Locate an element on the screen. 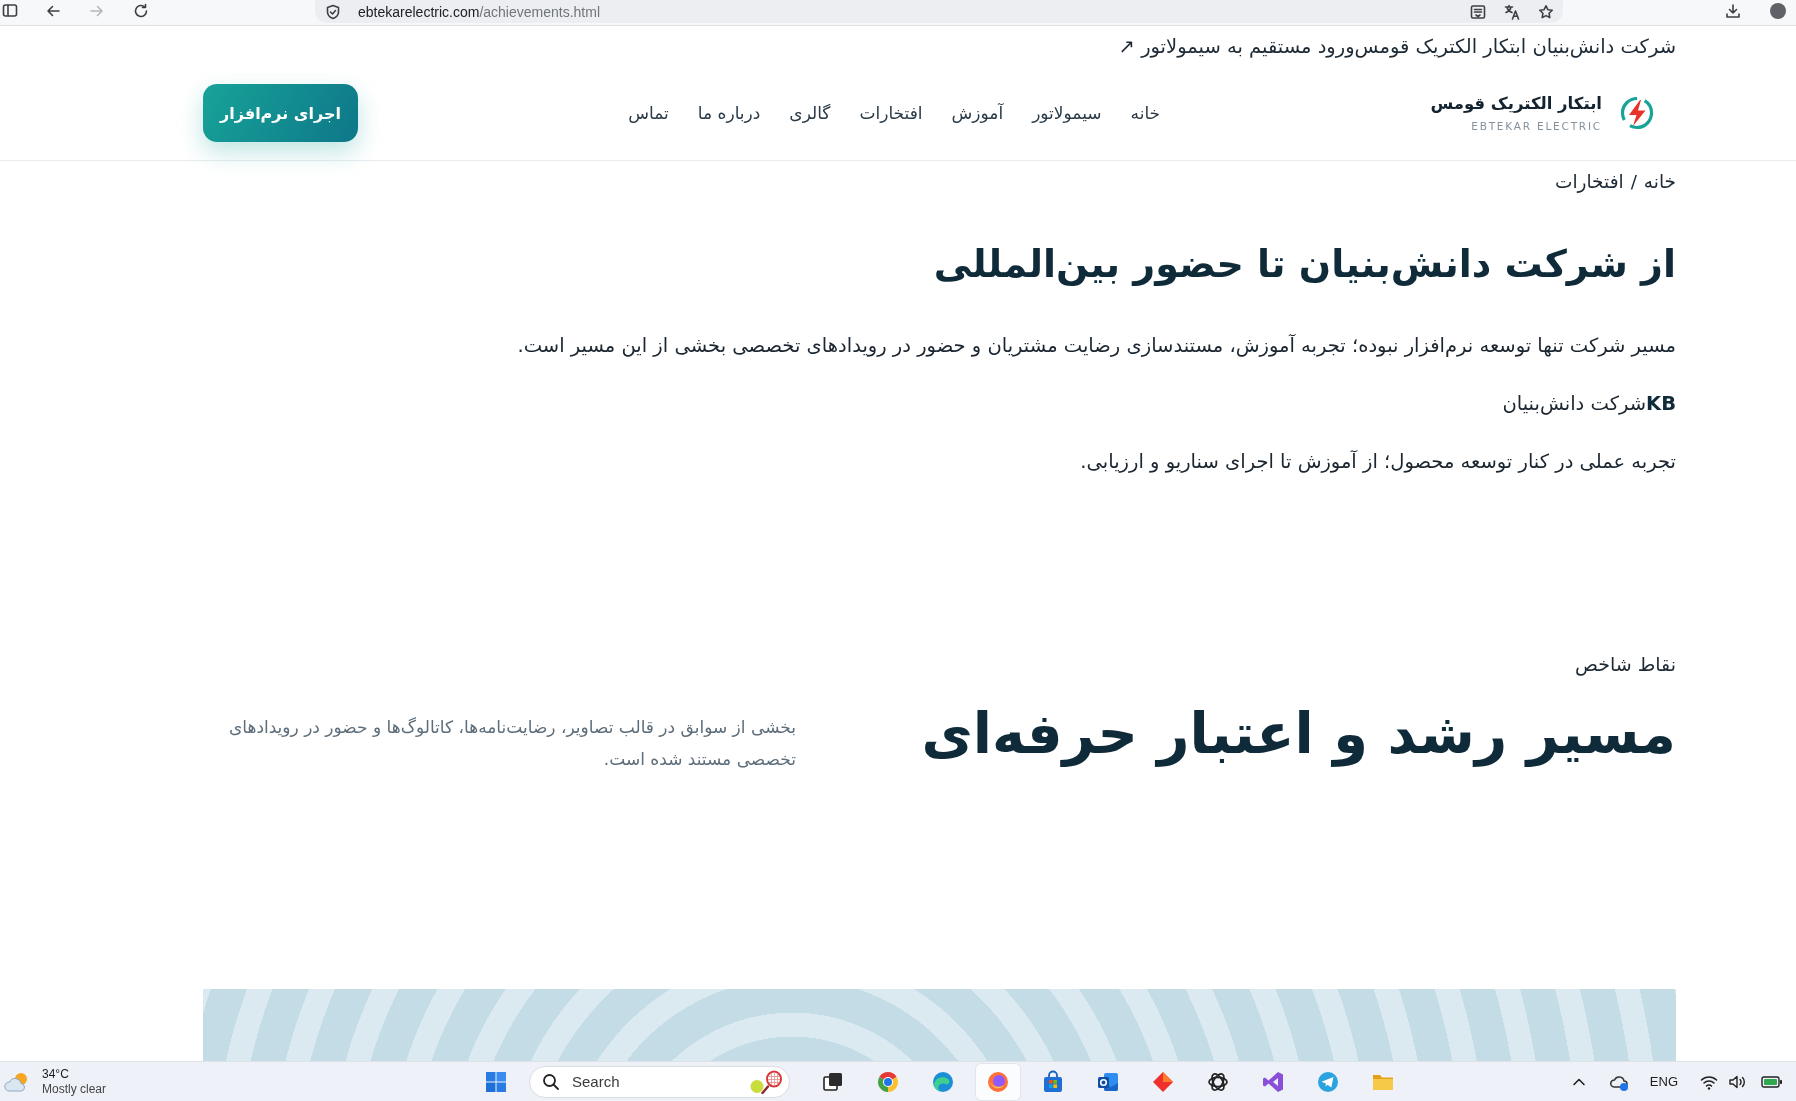 The height and width of the screenshot is (1101, 1796). segmented-circle-icon is located at coordinates (888, 1081).